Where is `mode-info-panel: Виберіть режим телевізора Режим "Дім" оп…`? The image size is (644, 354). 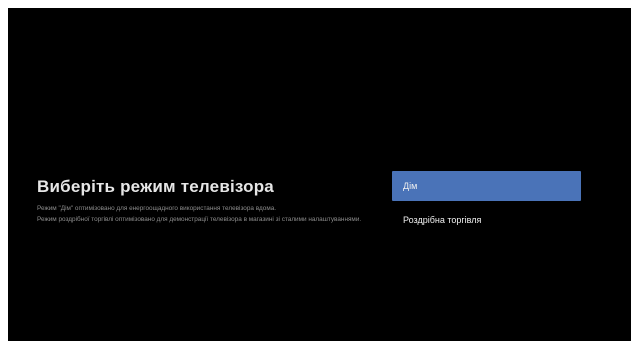 mode-info-panel: Виберіть режим телевізора Режим "Дім" оп… is located at coordinates (207, 200).